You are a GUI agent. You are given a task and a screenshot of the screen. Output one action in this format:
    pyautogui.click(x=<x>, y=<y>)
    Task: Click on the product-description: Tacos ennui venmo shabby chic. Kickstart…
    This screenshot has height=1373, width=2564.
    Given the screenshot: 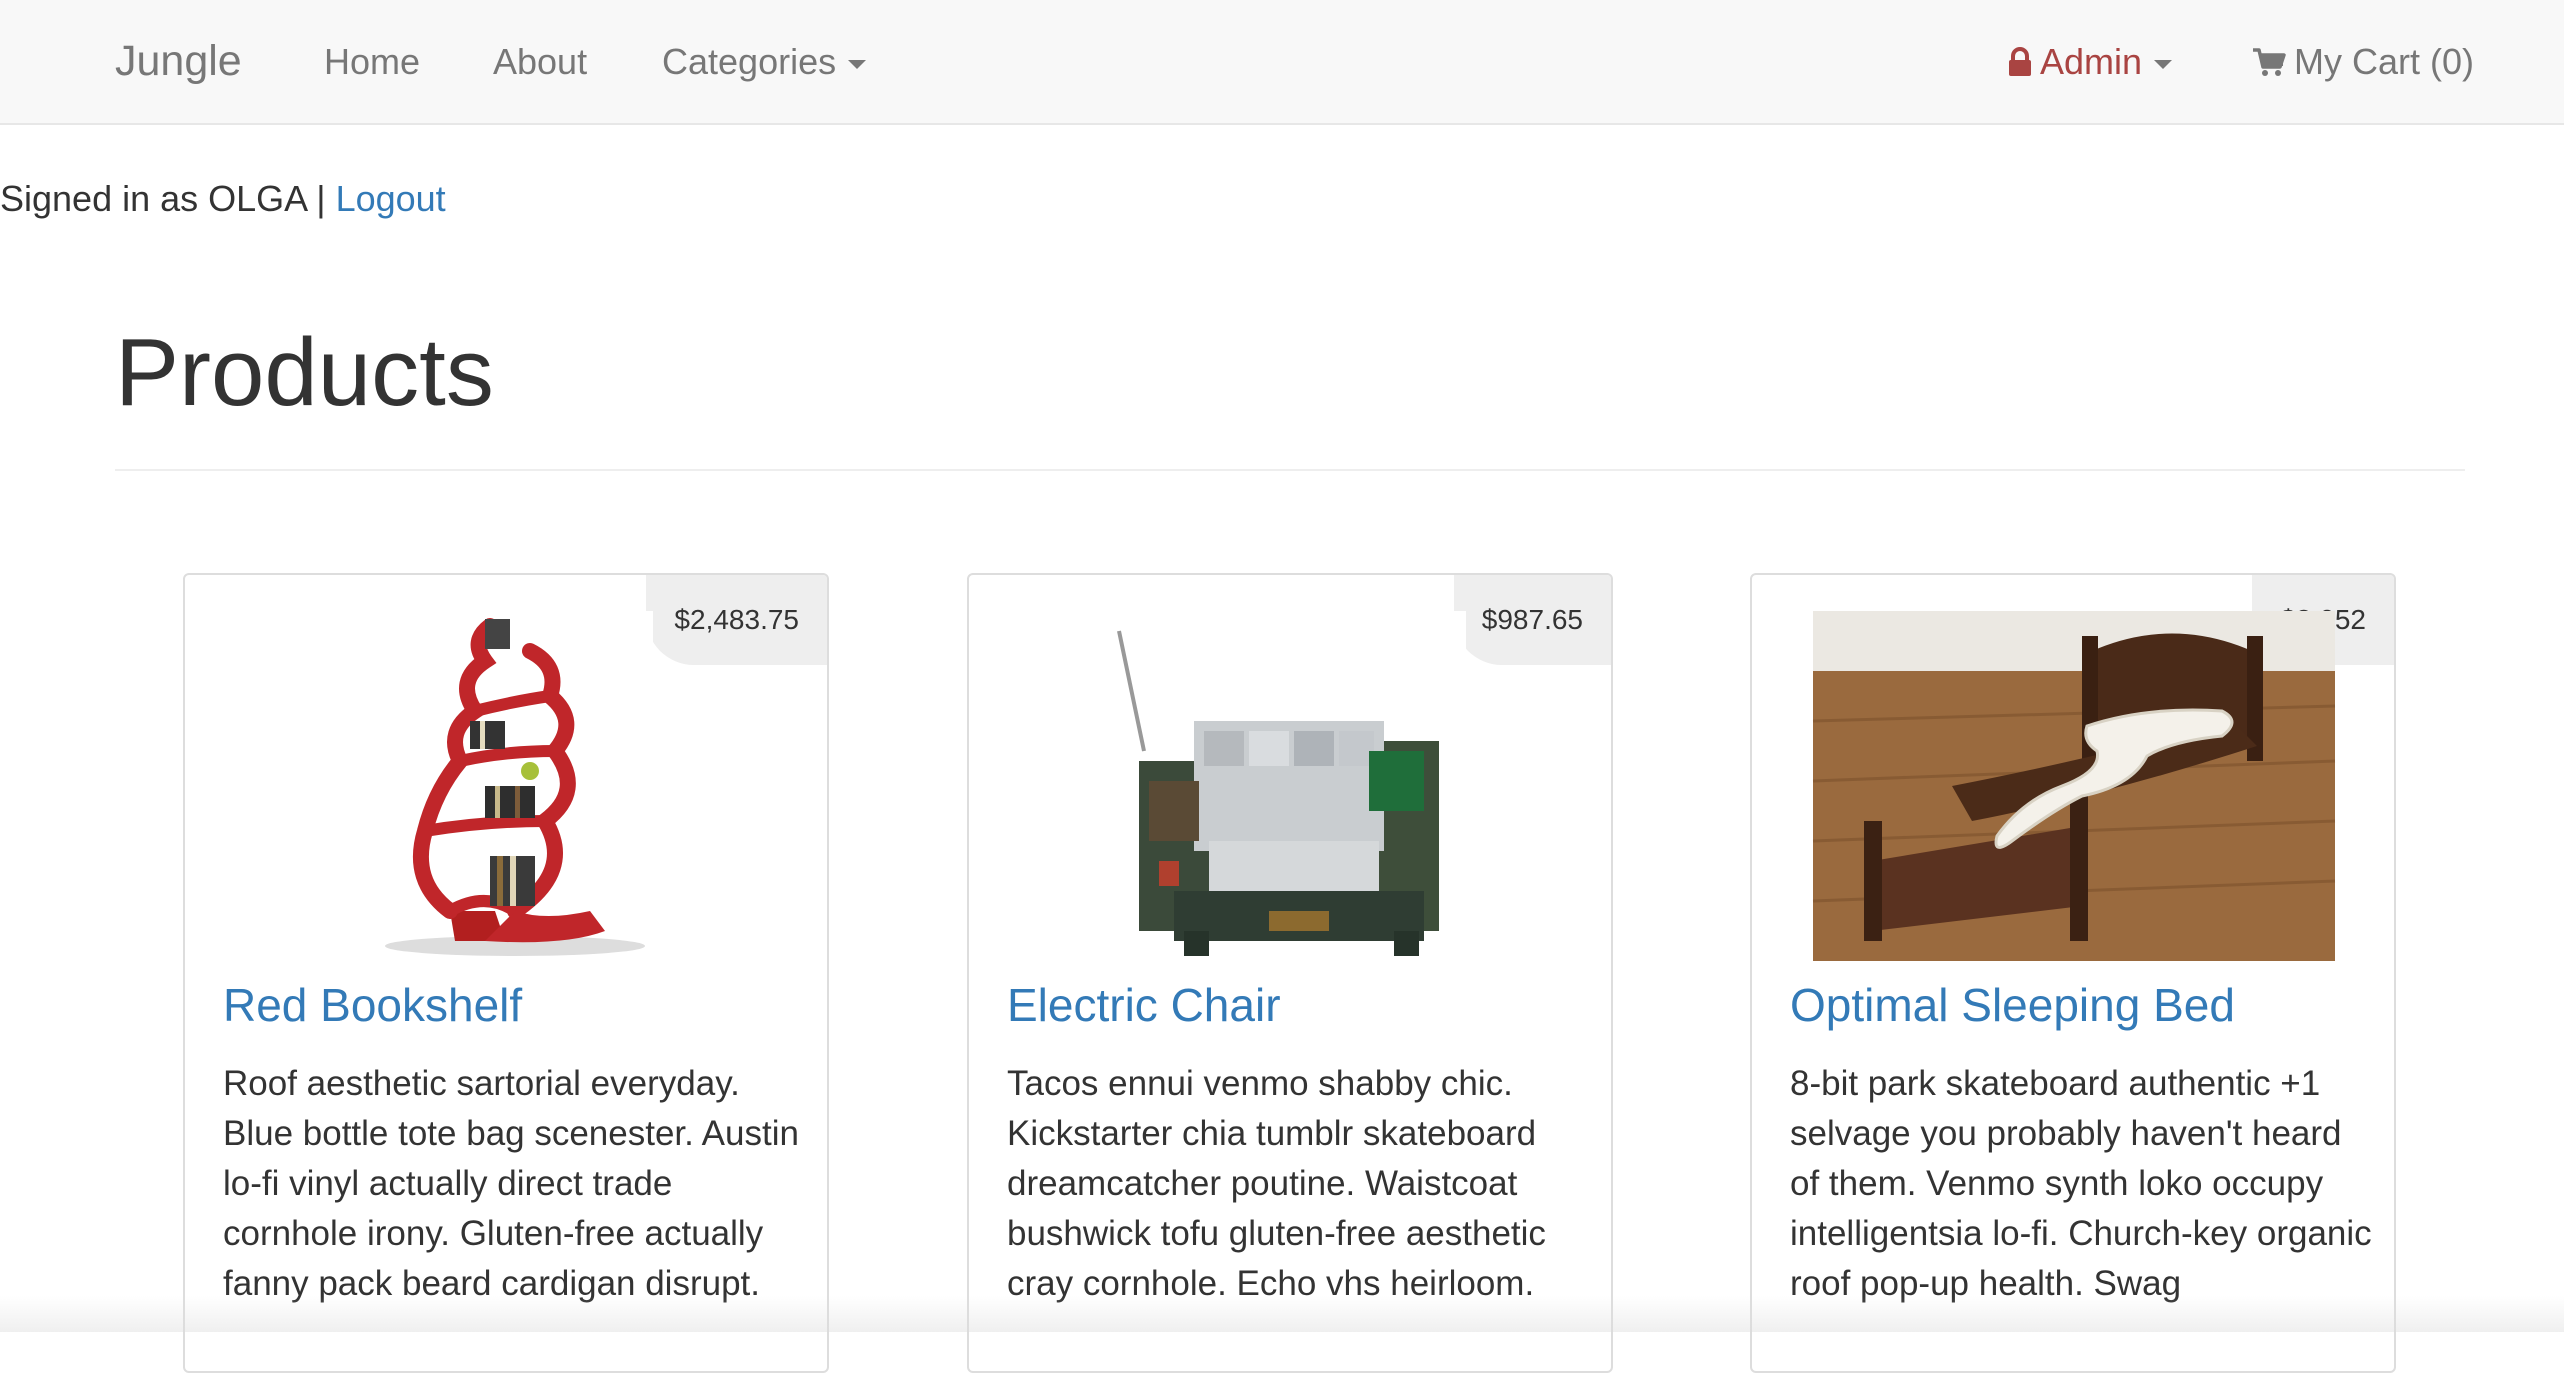 What is the action you would take?
    pyautogui.click(x=1276, y=1183)
    